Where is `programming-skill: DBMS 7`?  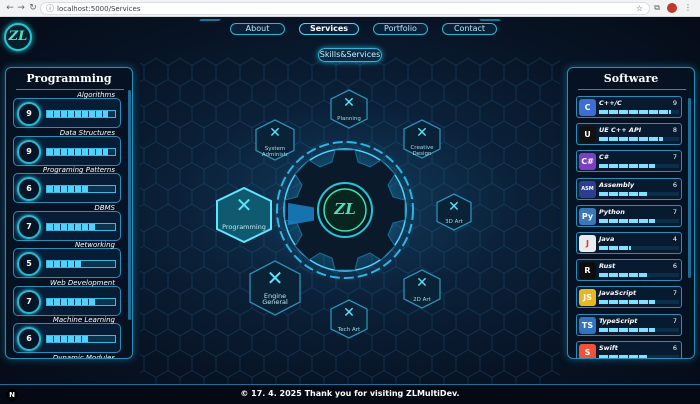
programming-skill: DBMS 7 is located at coordinates (67, 222).